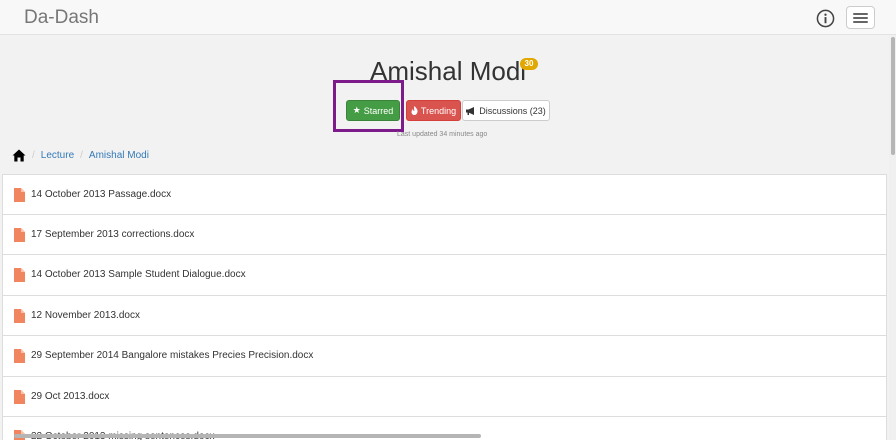 This screenshot has height=440, width=896. What do you see at coordinates (444, 194) in the screenshot?
I see `file-row: 14 October 2013 Passage.docx` at bounding box center [444, 194].